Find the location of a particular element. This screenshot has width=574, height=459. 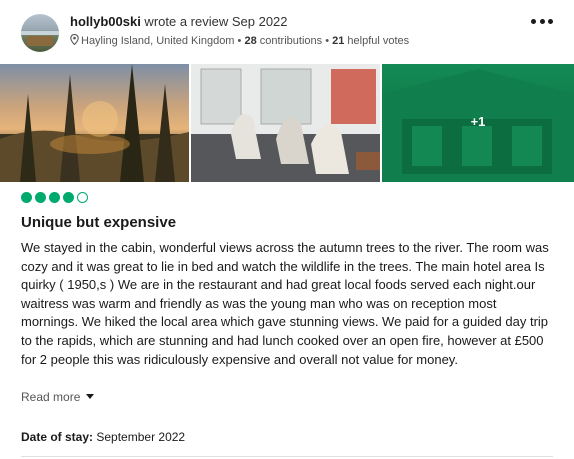

avatar-roof is located at coordinates (40, 41).